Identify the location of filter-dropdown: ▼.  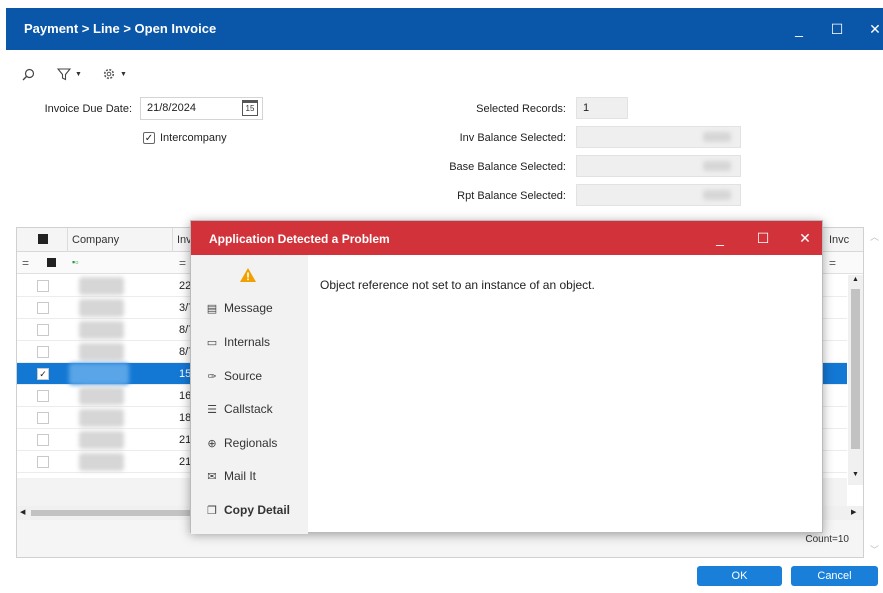
(69, 74).